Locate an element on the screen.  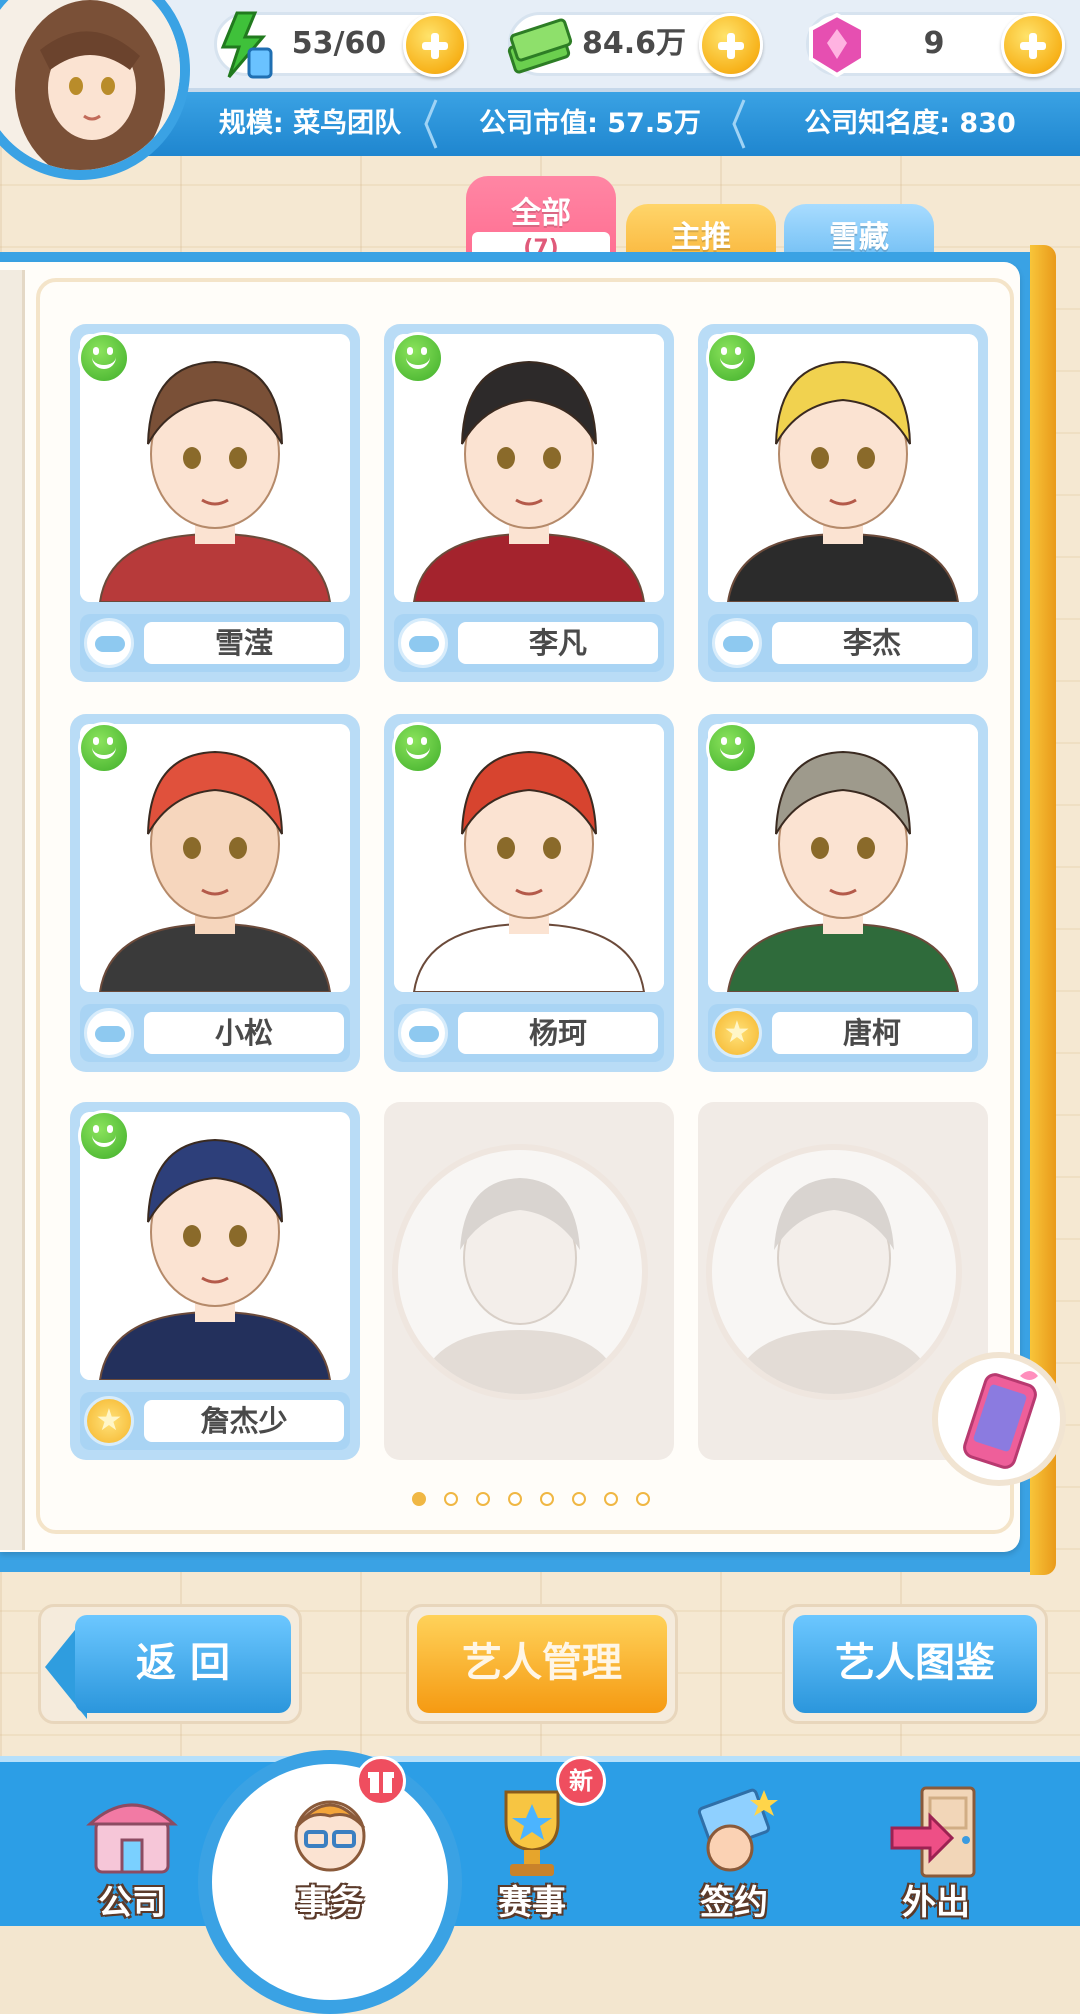
tab-main-push-label: 主推 is located at coordinates (701, 237).